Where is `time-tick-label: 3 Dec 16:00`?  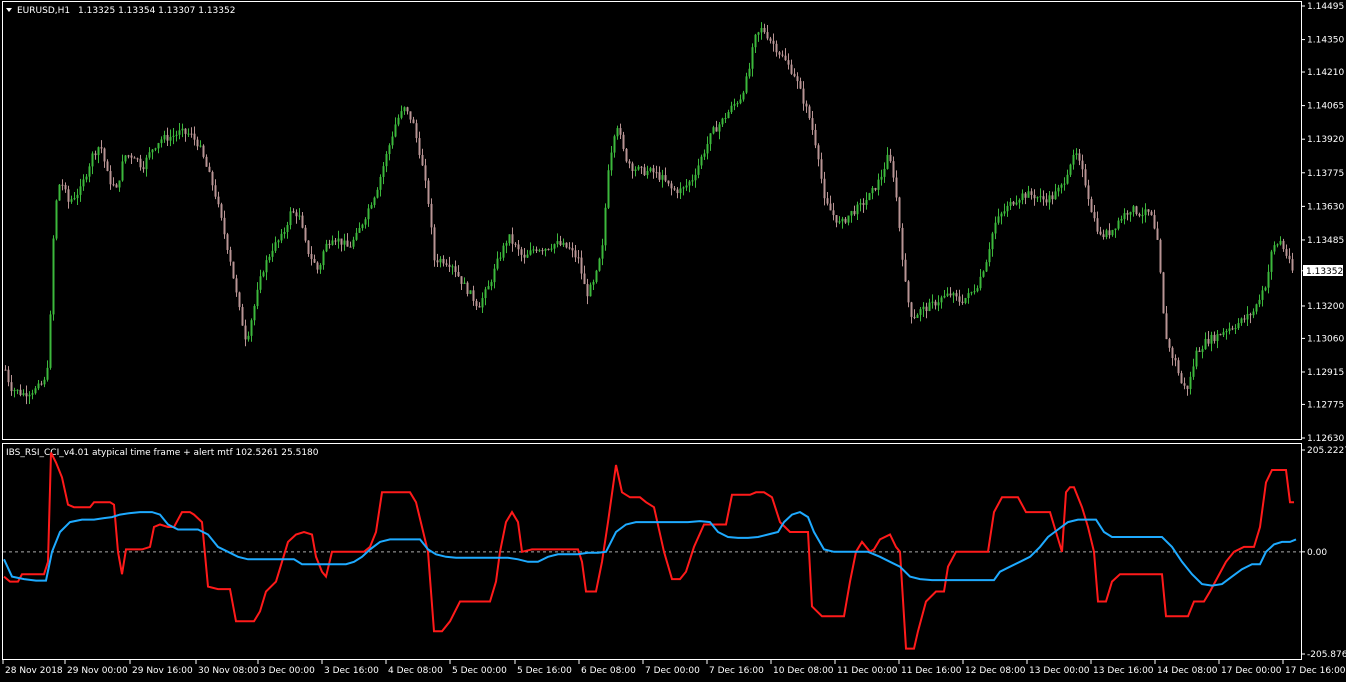
time-tick-label: 3 Dec 16:00 is located at coordinates (351, 671).